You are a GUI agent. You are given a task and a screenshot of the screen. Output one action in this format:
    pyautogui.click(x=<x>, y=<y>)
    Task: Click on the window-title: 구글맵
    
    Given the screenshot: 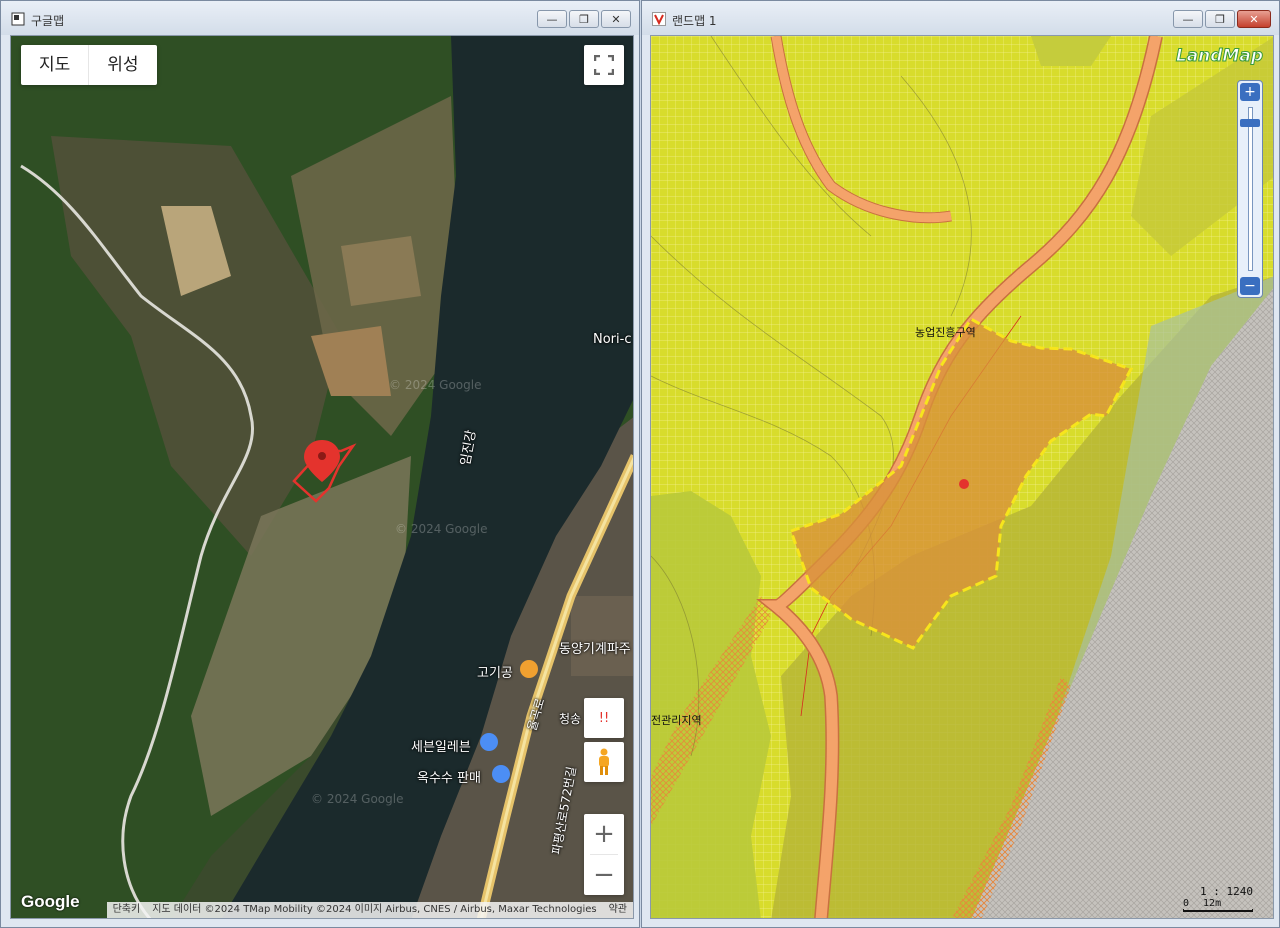 What is the action you would take?
    pyautogui.click(x=48, y=21)
    